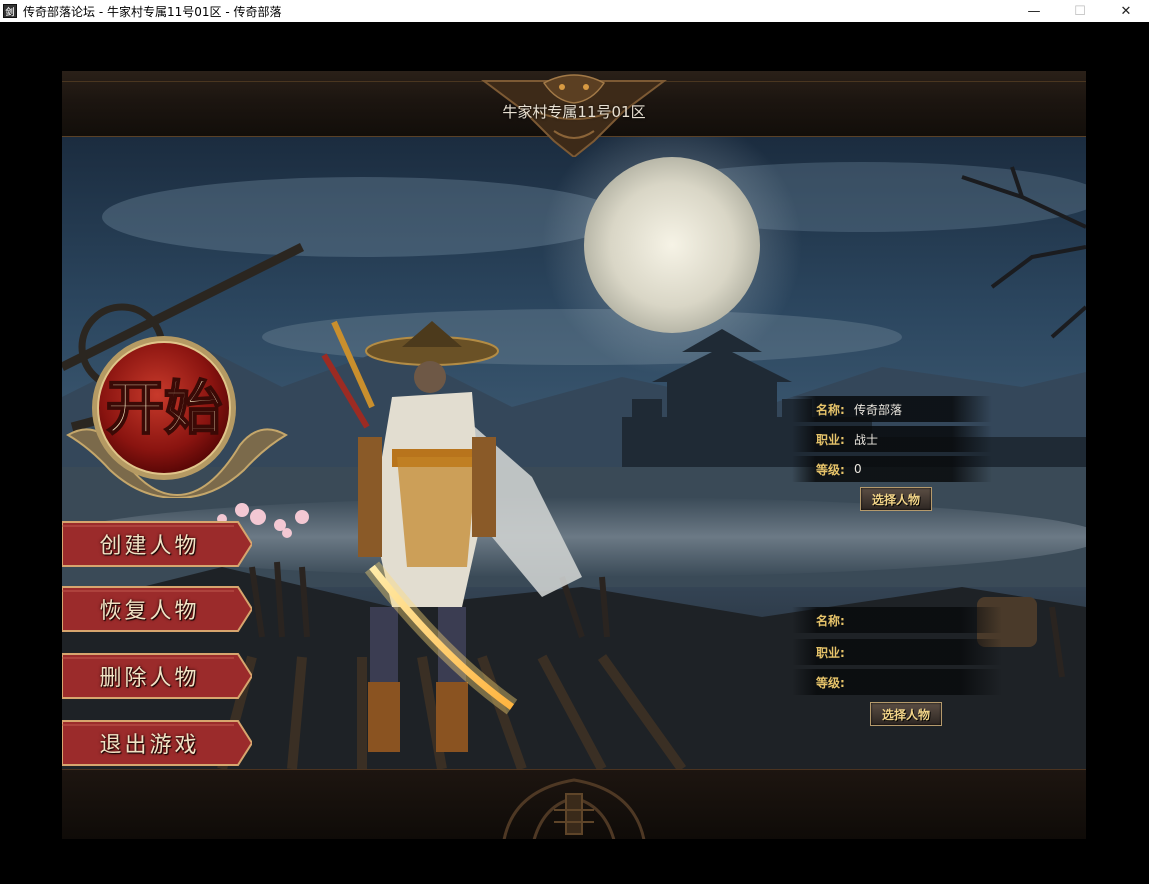 The width and height of the screenshot is (1149, 884). I want to click on slot1-level-row: 等级: 0, so click(892, 469).